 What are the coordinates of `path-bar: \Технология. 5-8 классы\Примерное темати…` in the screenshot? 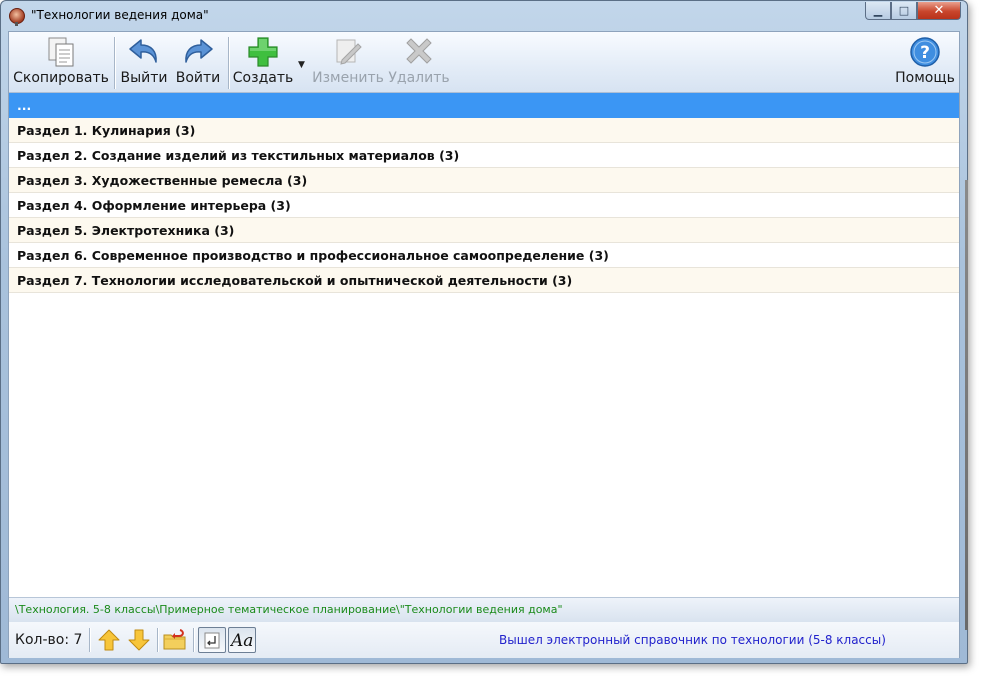 It's located at (484, 610).